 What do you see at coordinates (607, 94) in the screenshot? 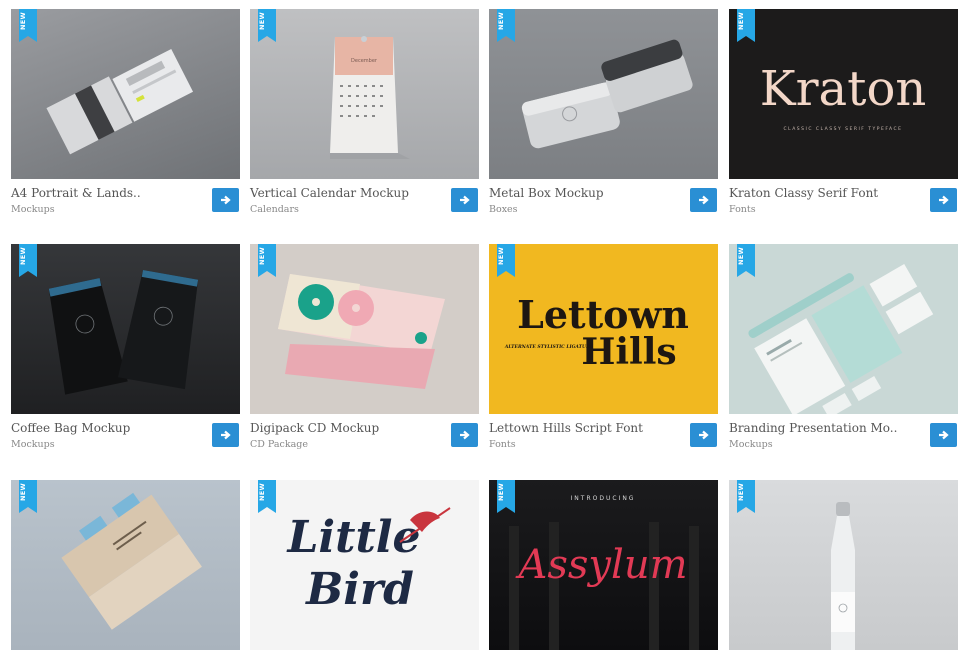
I see `metal-box-mockup-image` at bounding box center [607, 94].